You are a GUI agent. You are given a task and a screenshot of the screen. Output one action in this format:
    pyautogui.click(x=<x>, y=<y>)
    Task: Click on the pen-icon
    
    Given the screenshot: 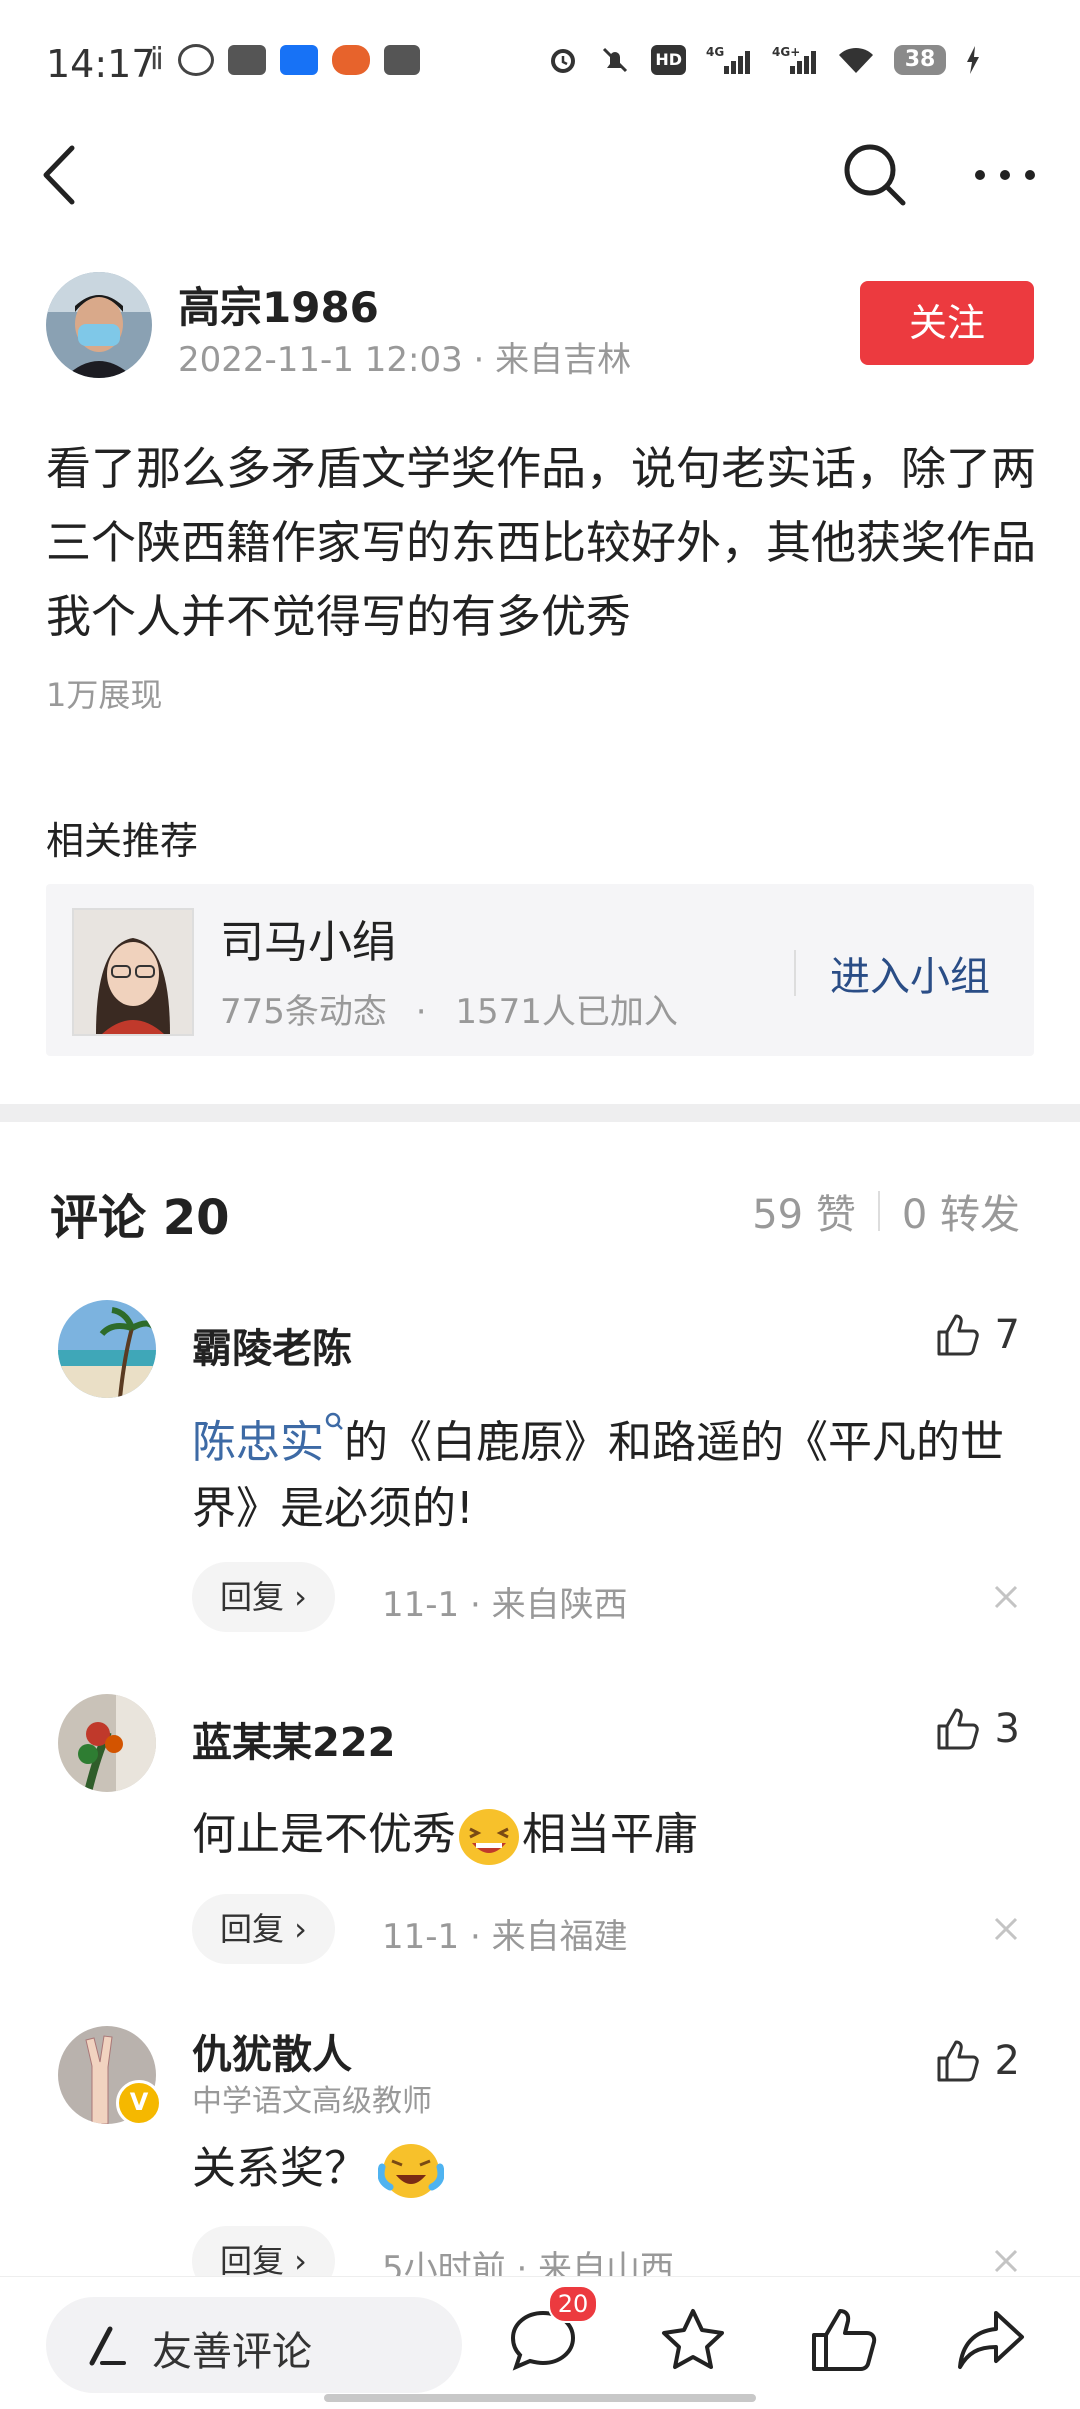 What is the action you would take?
    pyautogui.click(x=107, y=2346)
    